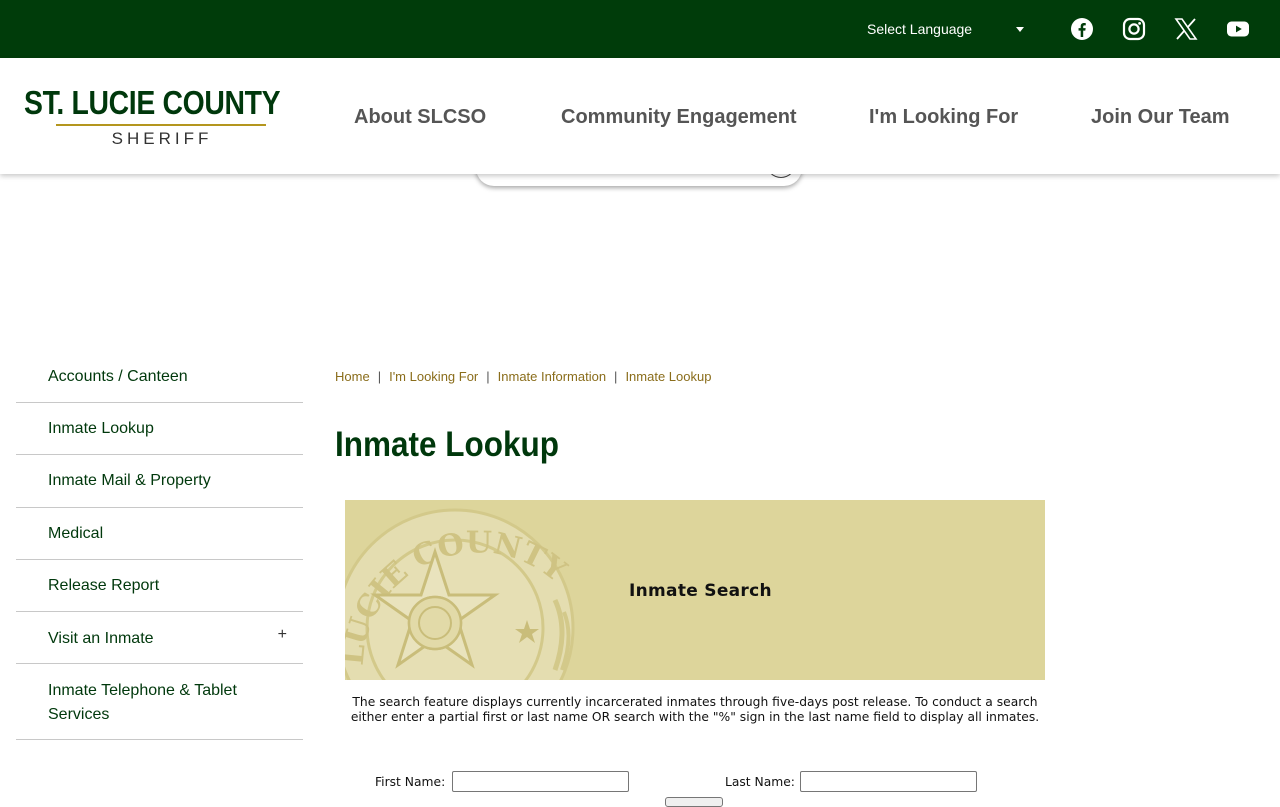  Describe the element at coordinates (1134, 29) in the screenshot. I see `instagram-icon` at that location.